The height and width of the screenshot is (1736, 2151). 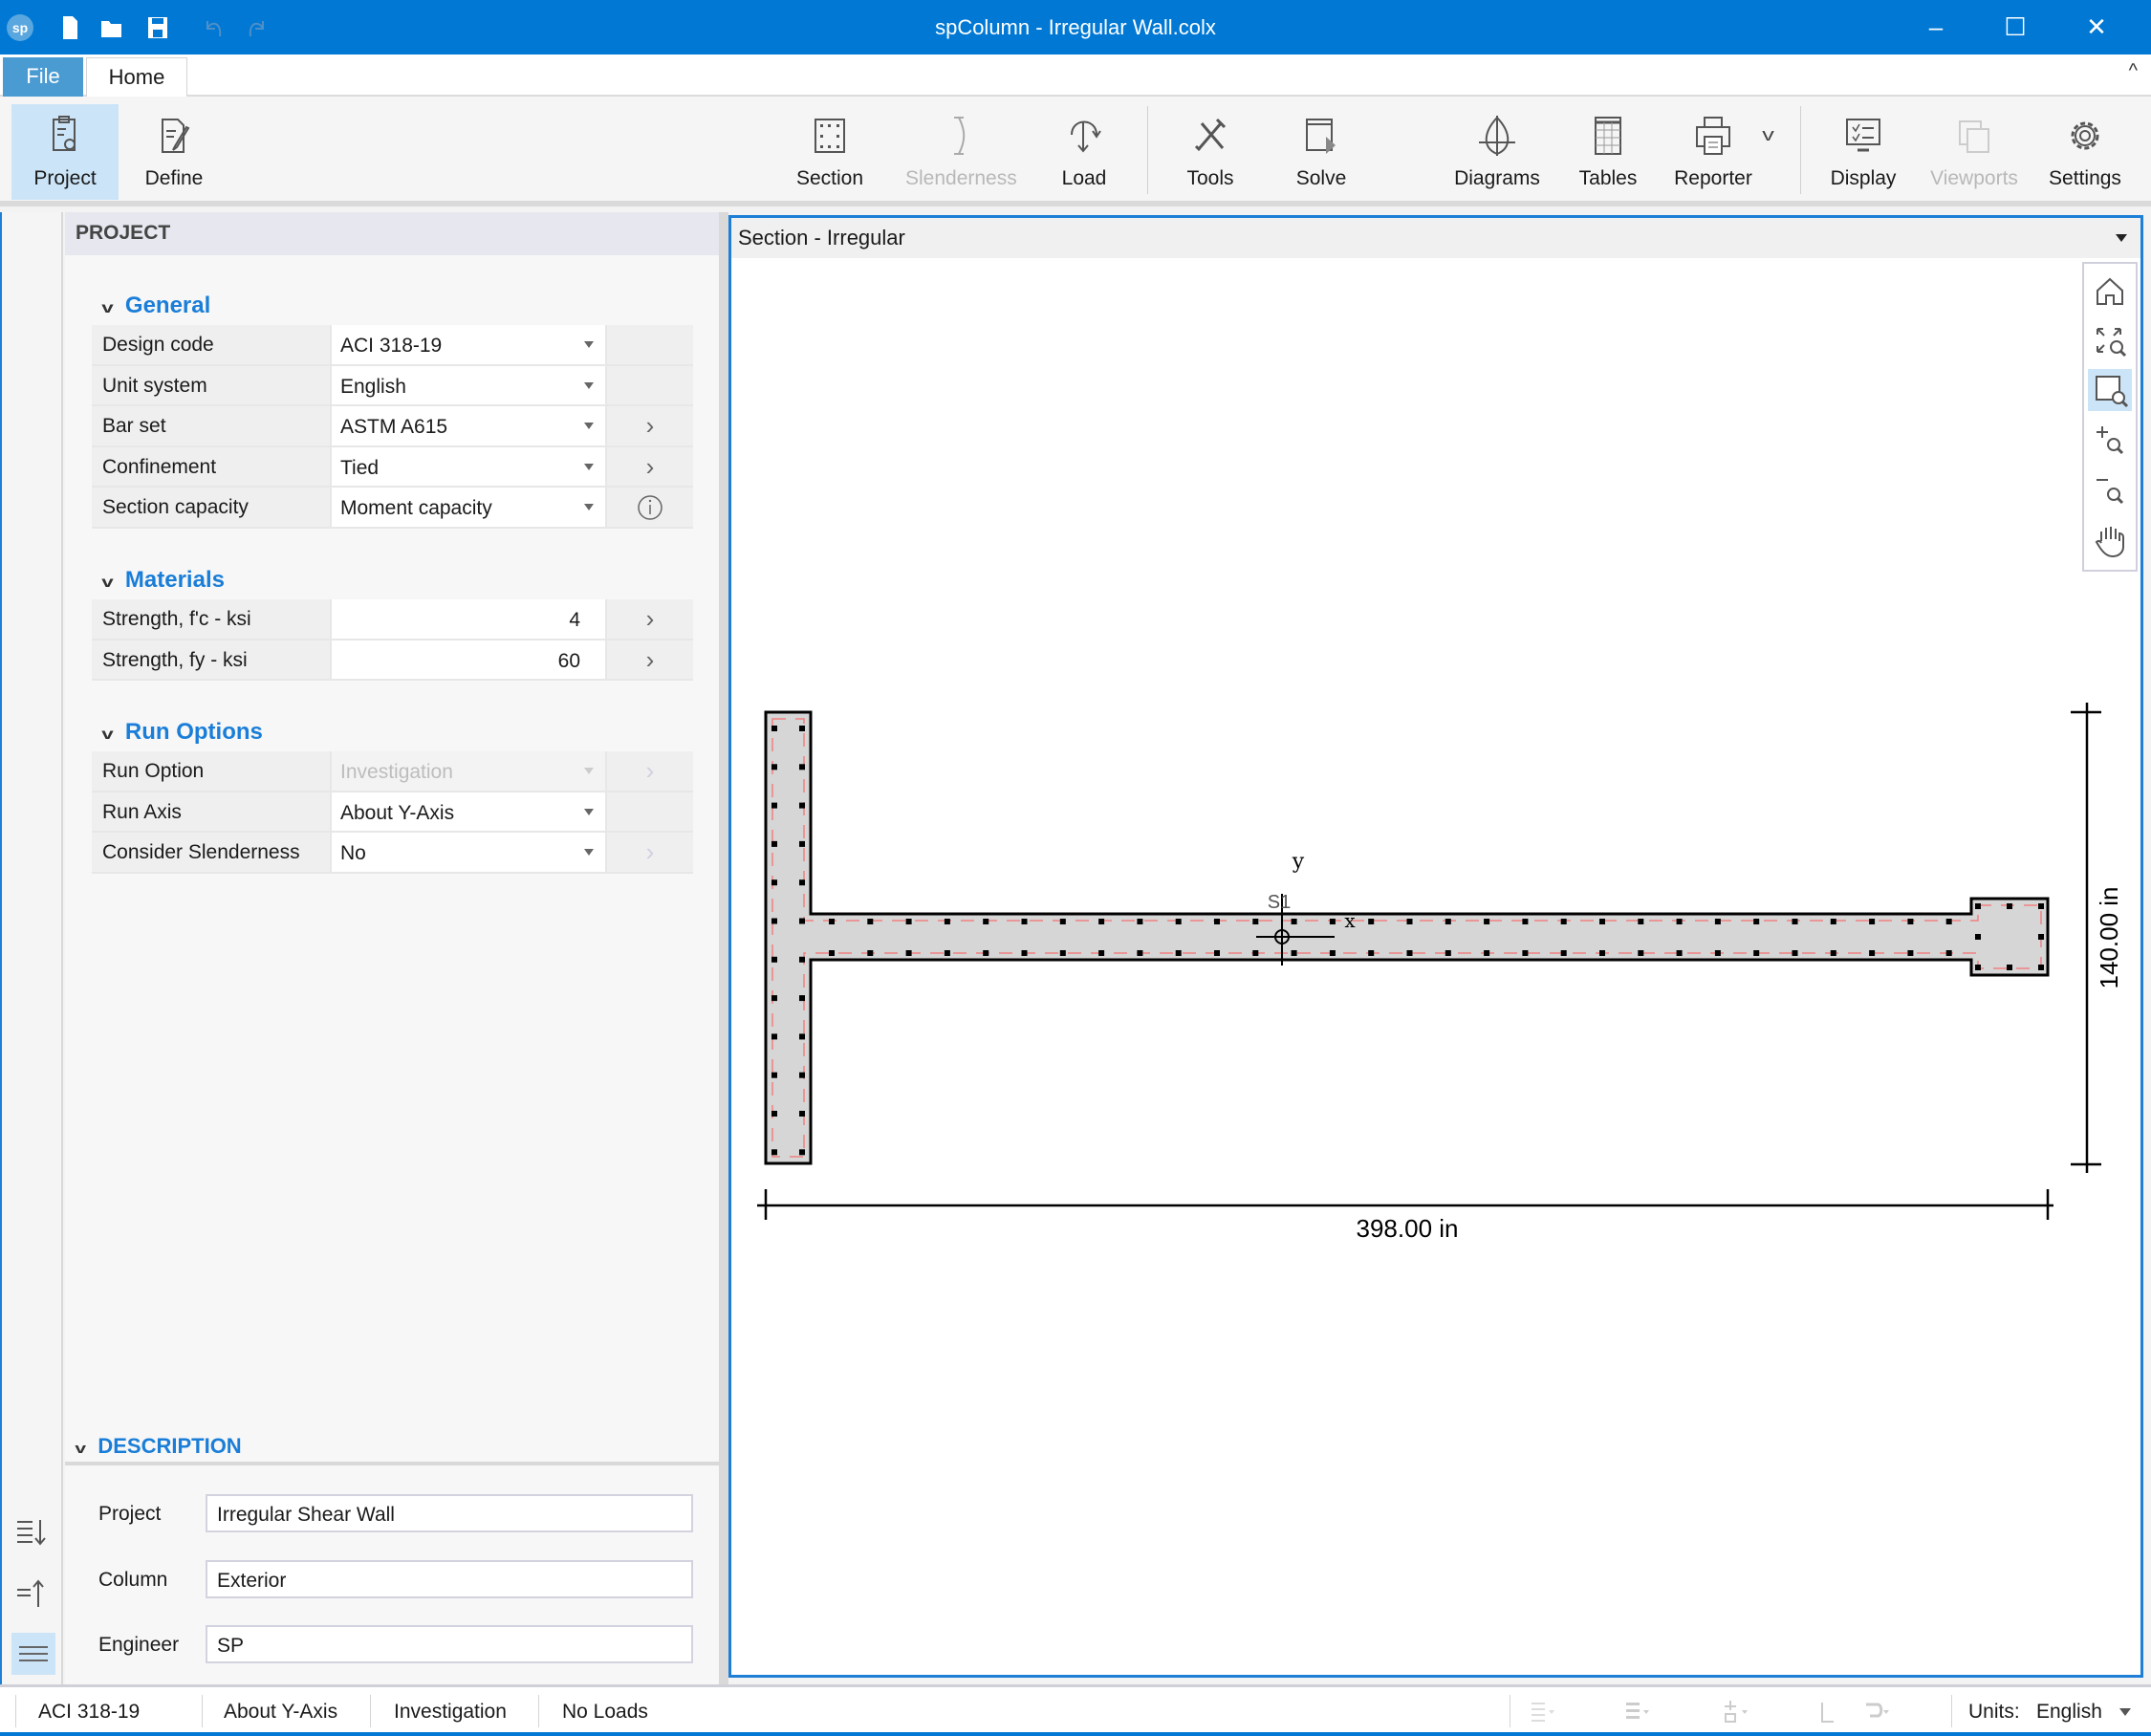 I want to click on display-button: Display, so click(x=1863, y=152).